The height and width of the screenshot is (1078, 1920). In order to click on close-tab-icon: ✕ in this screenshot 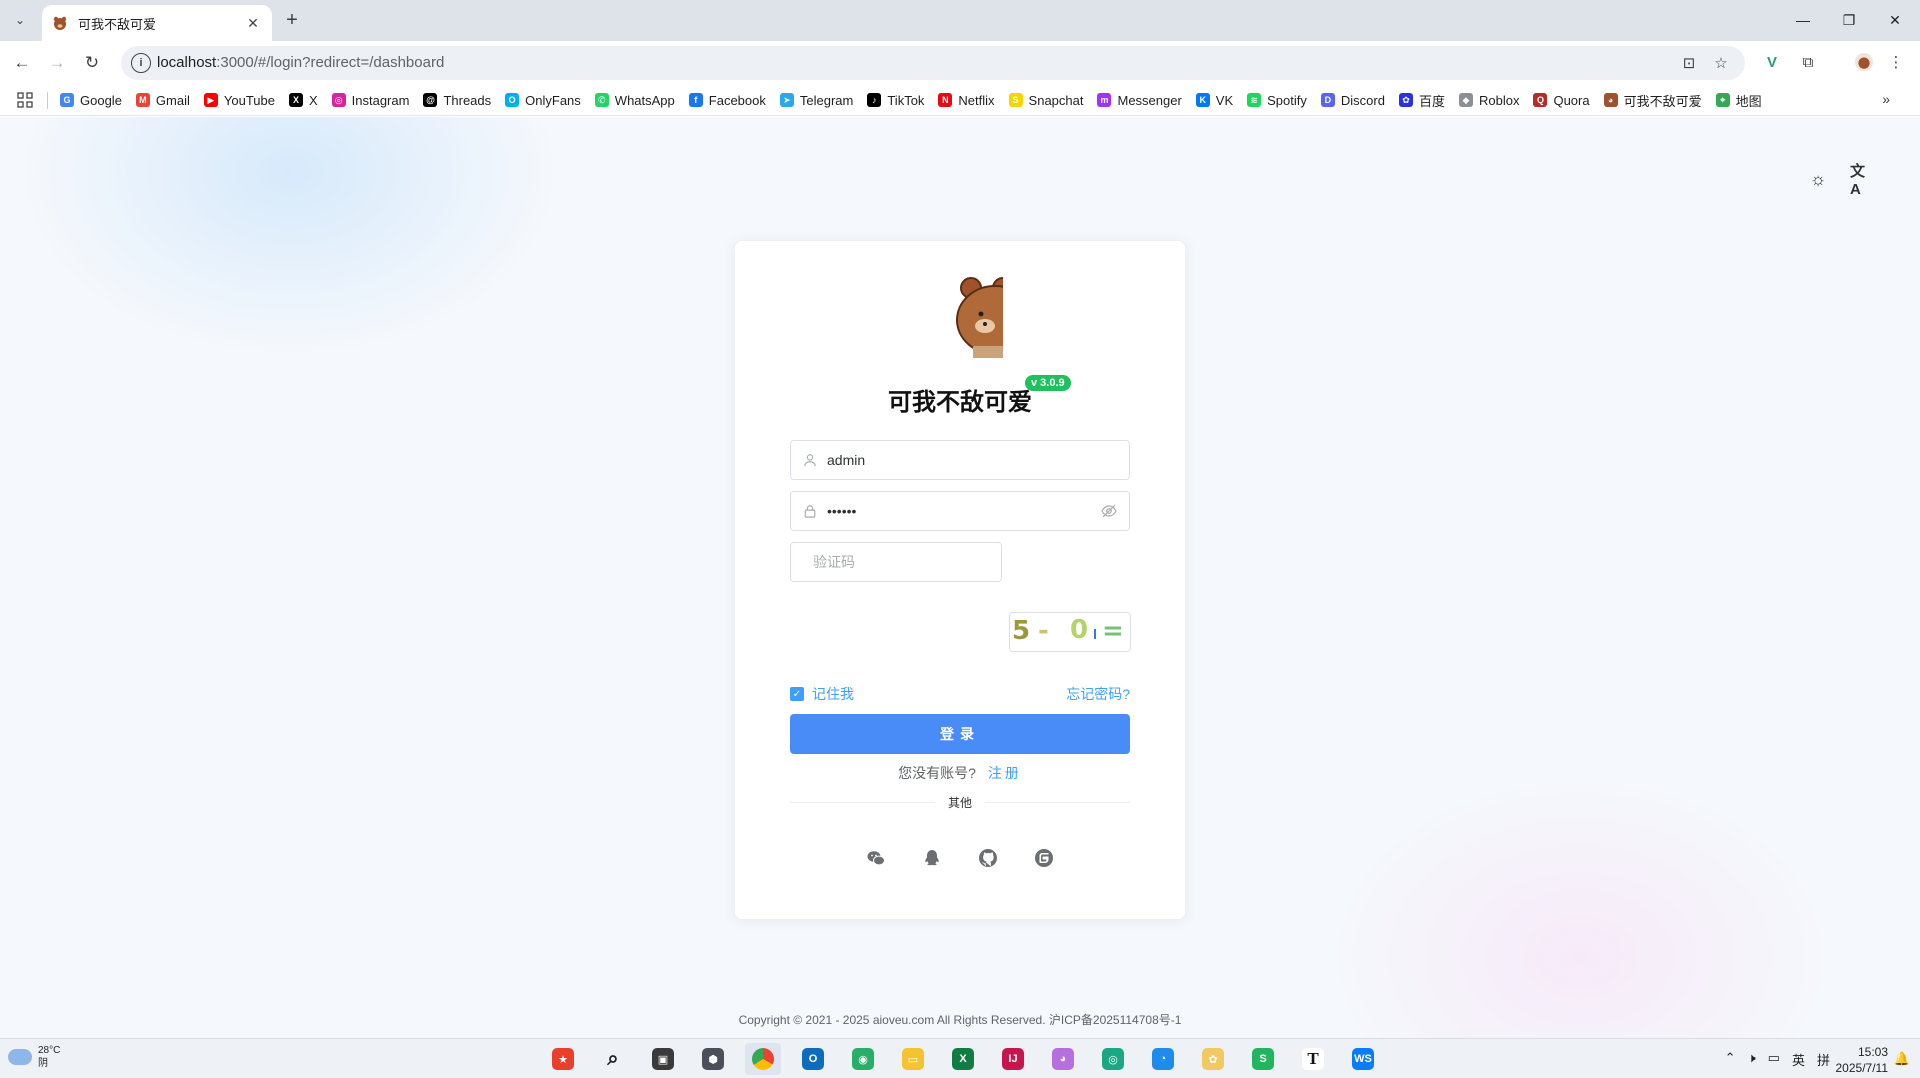, I will do `click(253, 23)`.